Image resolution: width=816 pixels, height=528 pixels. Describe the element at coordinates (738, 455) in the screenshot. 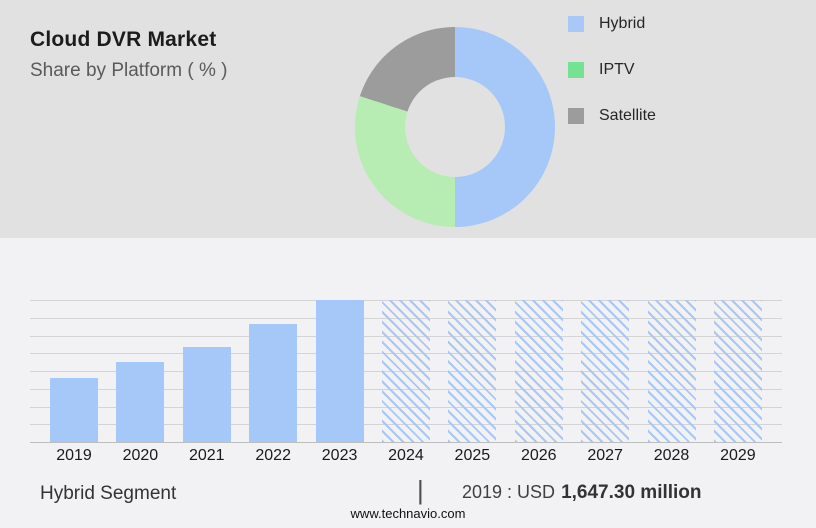

I see `bar-label-2029: 2029` at that location.